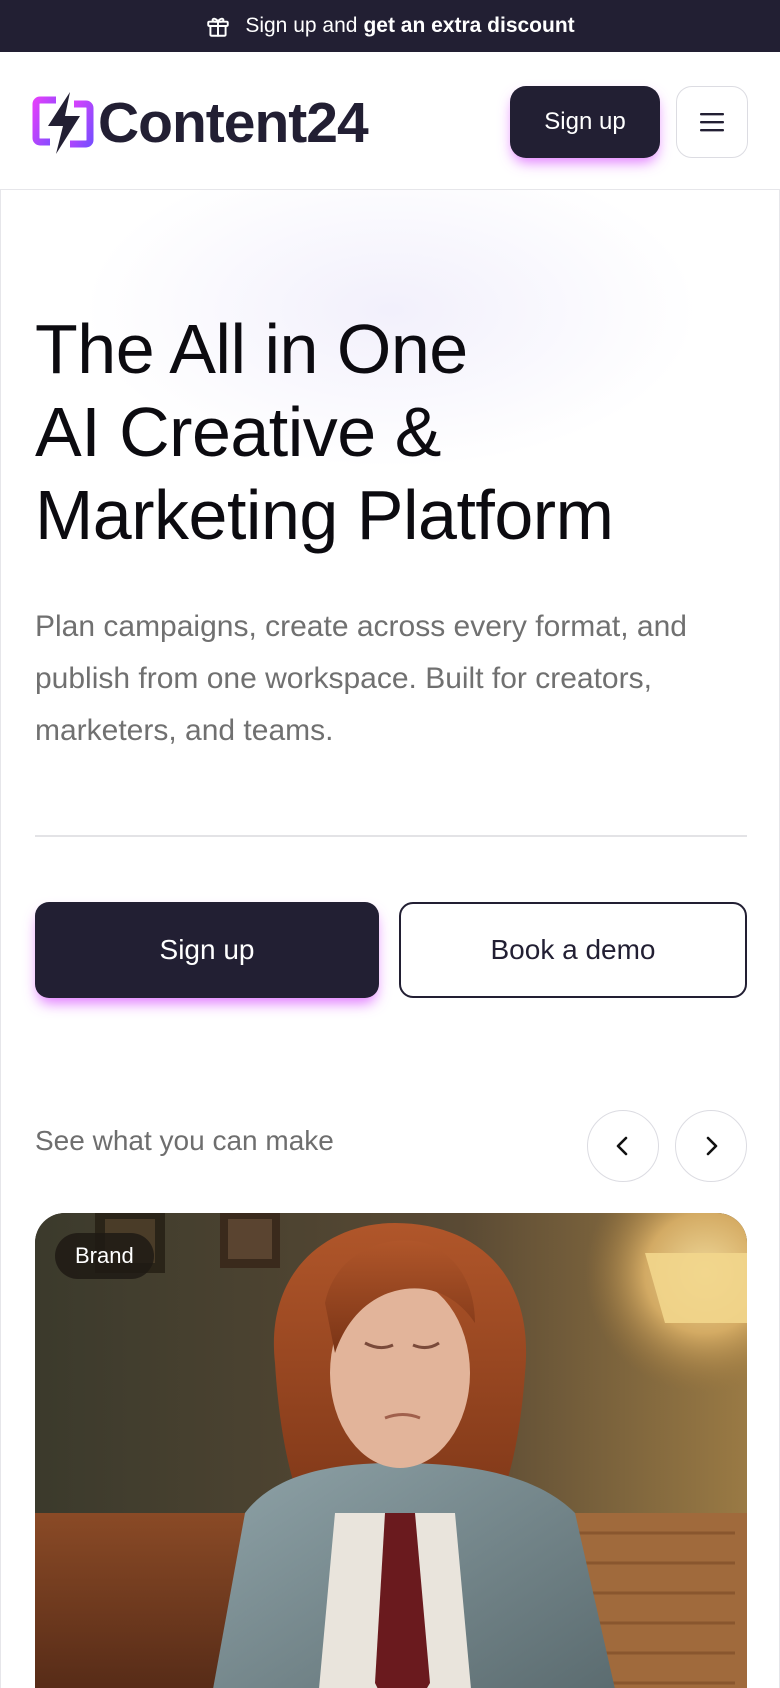  What do you see at coordinates (104, 1256) in the screenshot?
I see `card-badge: Brand` at bounding box center [104, 1256].